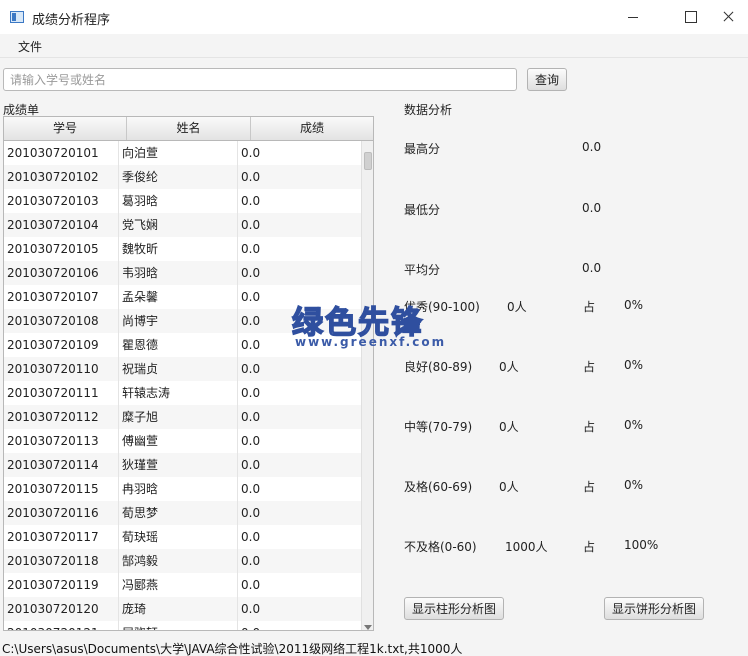 The width and height of the screenshot is (748, 656). What do you see at coordinates (589, 307) in the screenshot?
I see `grade-excellent-zhan: 占` at bounding box center [589, 307].